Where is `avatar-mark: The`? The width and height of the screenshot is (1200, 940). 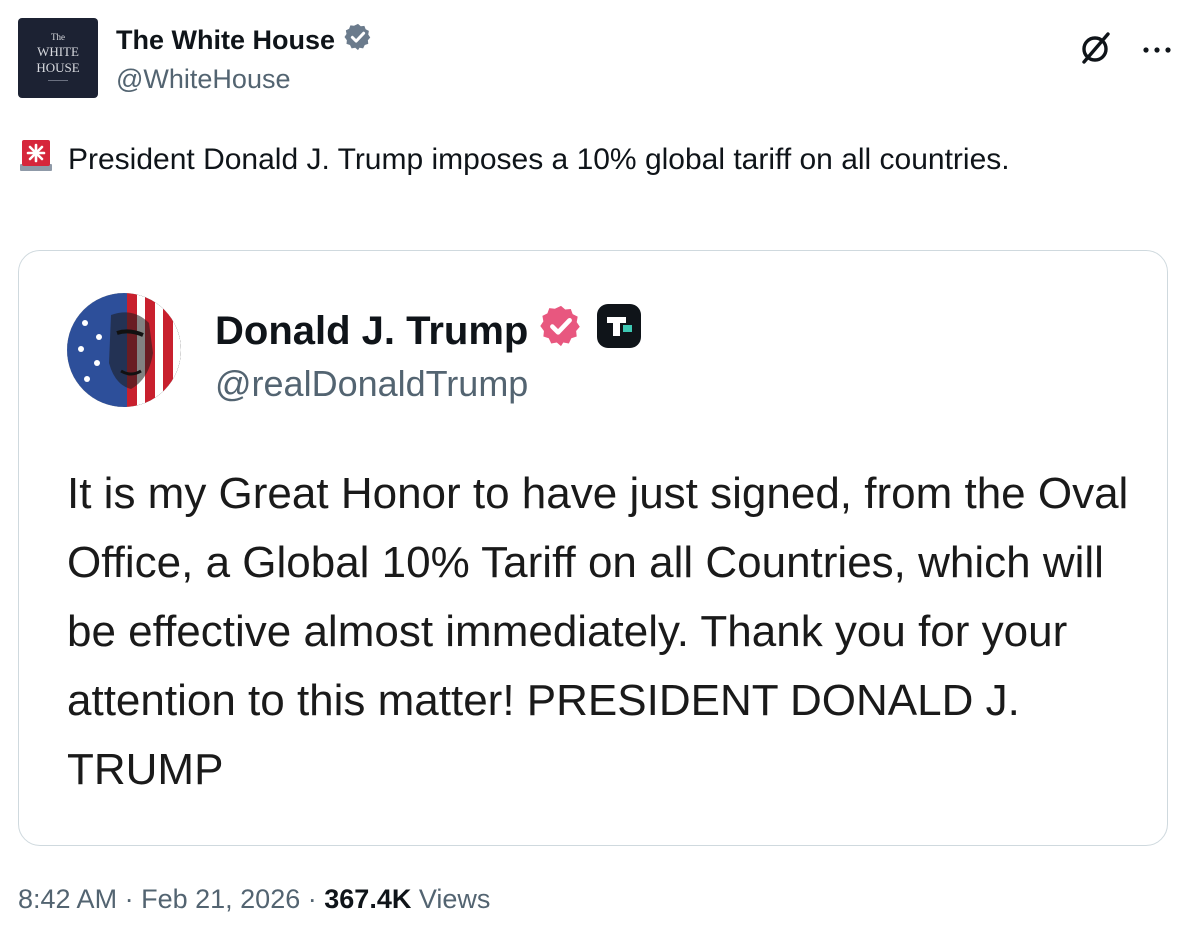
avatar-mark: The is located at coordinates (58, 37).